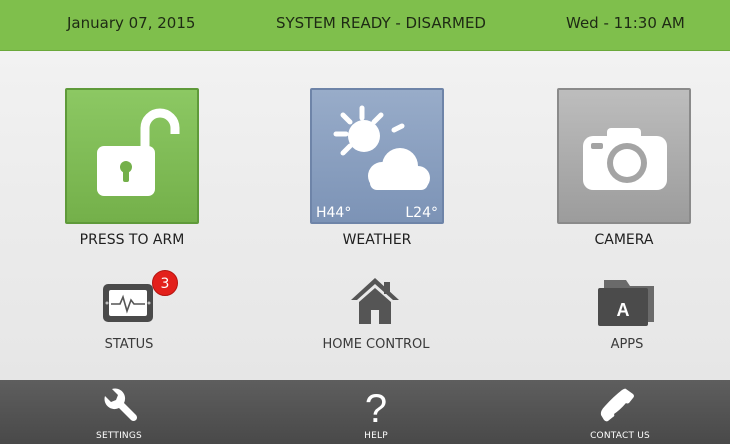 The height and width of the screenshot is (444, 730). I want to click on help-button: ? HELP, so click(376, 412).